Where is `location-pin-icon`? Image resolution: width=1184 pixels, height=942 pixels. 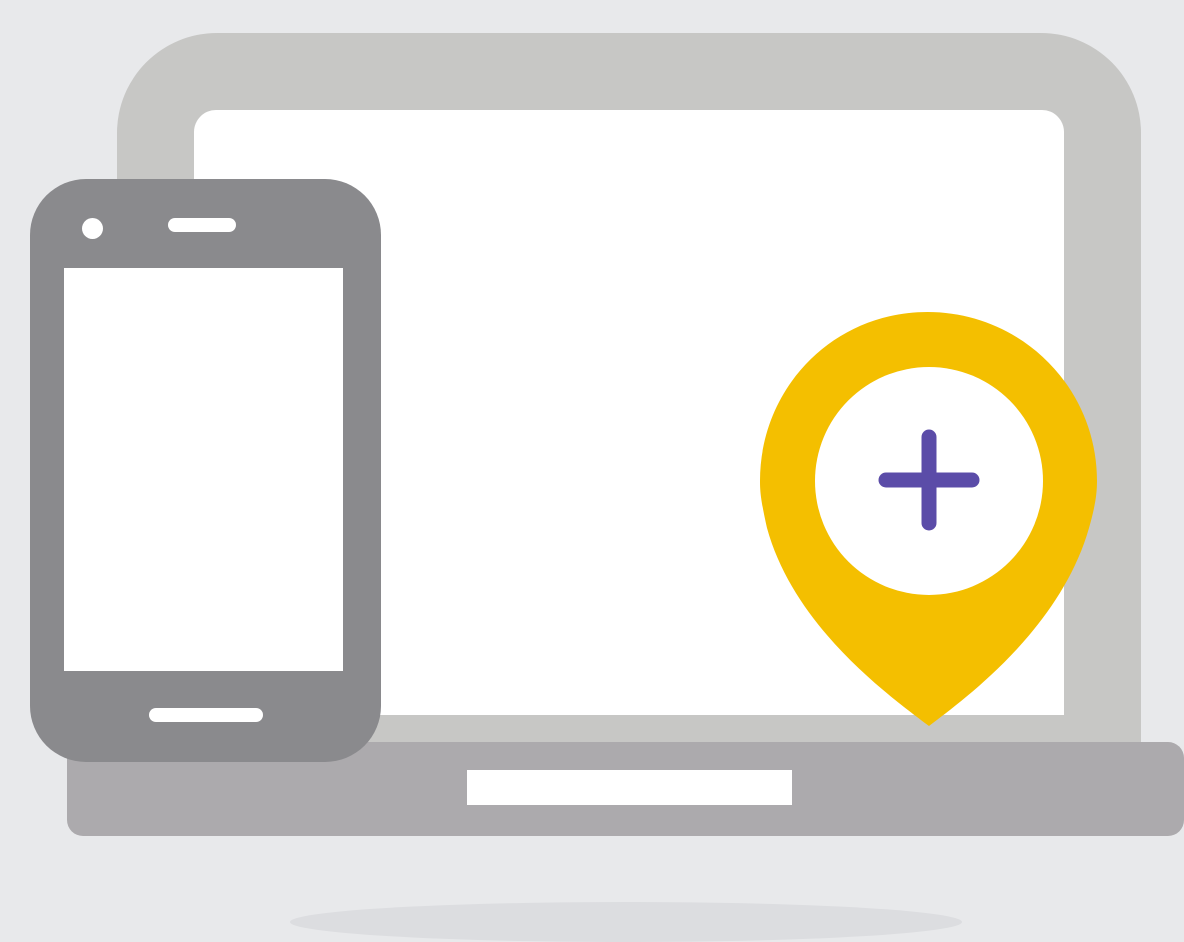
location-pin-icon is located at coordinates (928, 519).